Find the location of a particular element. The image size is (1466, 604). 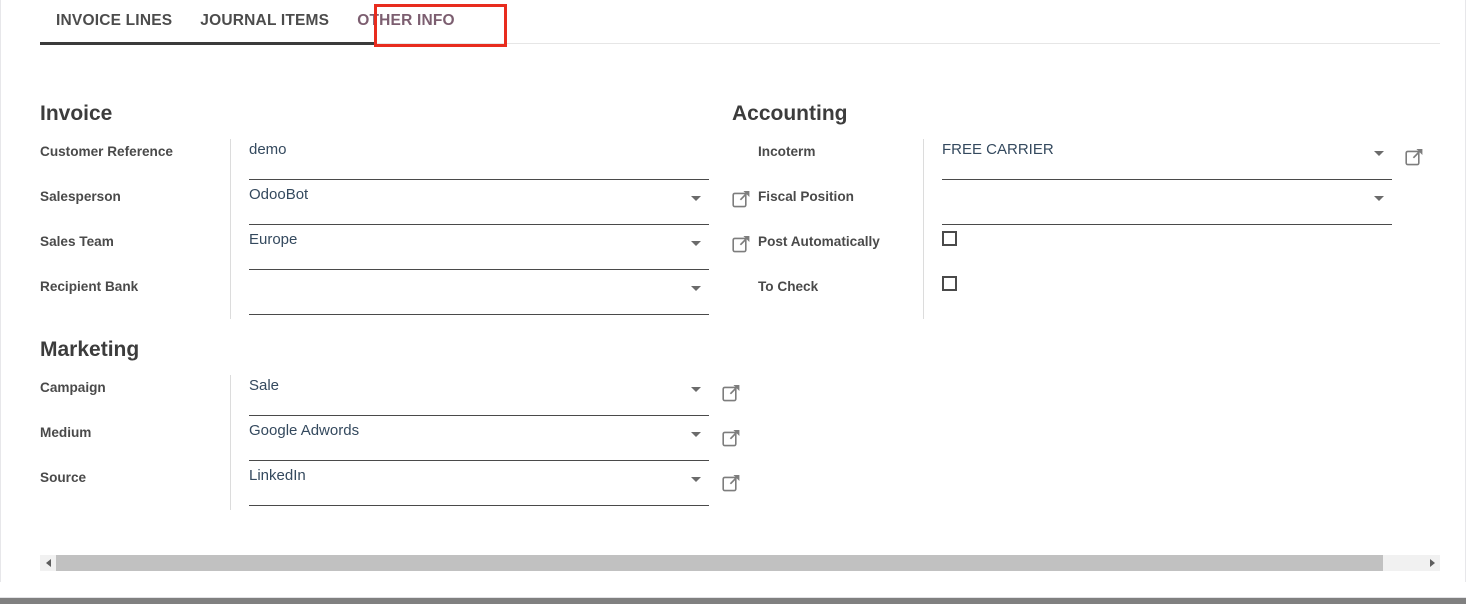

group-invoice-divider is located at coordinates (230, 162).